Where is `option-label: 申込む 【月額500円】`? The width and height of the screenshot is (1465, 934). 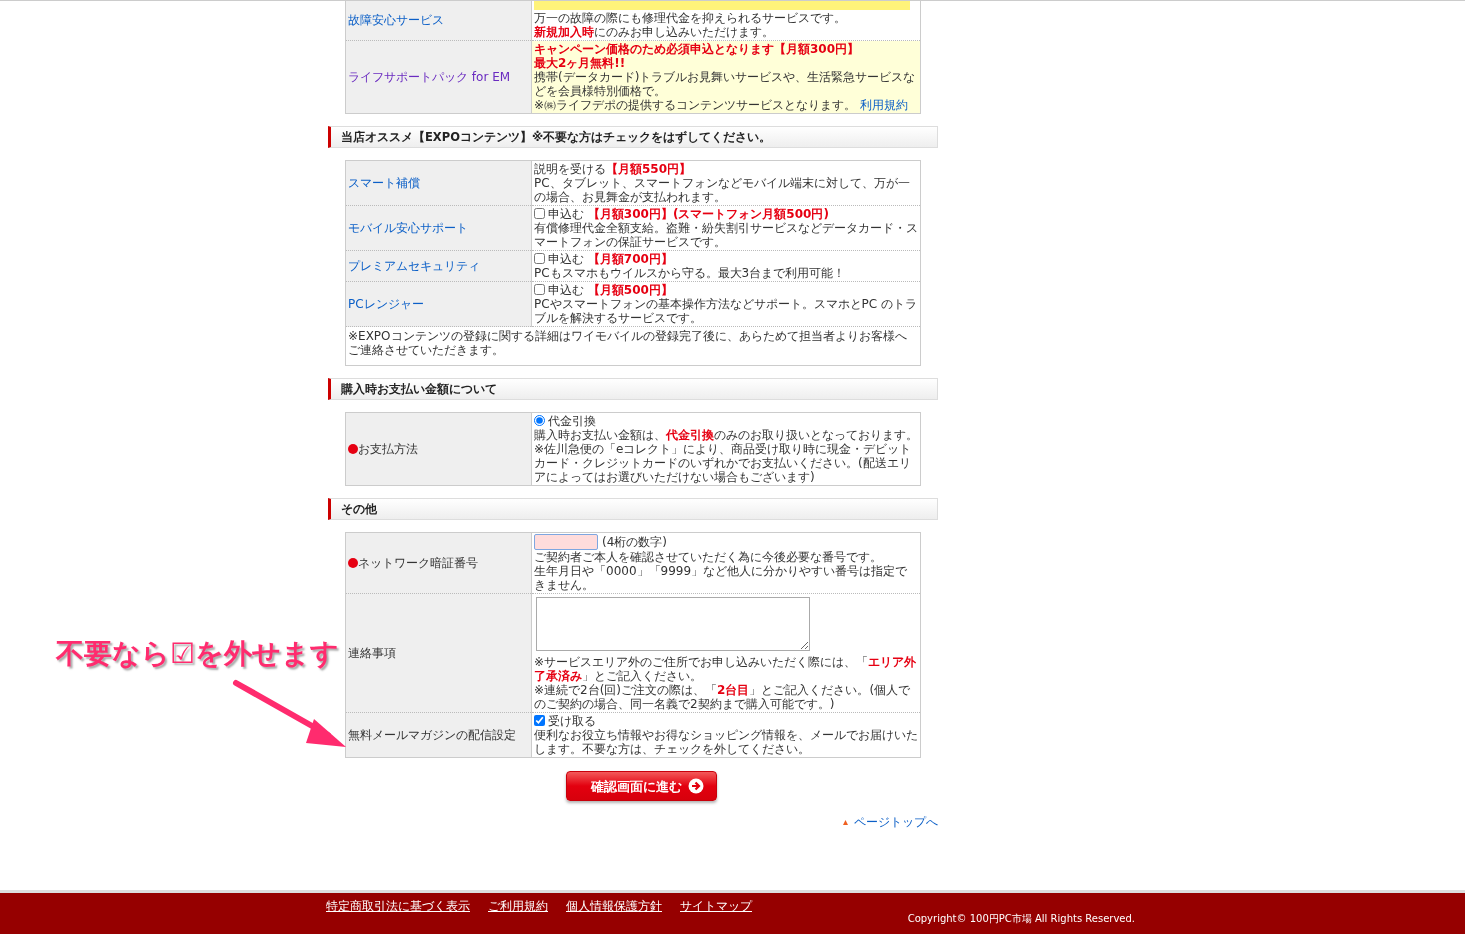
option-label: 申込む 【月額500円】 is located at coordinates (610, 290).